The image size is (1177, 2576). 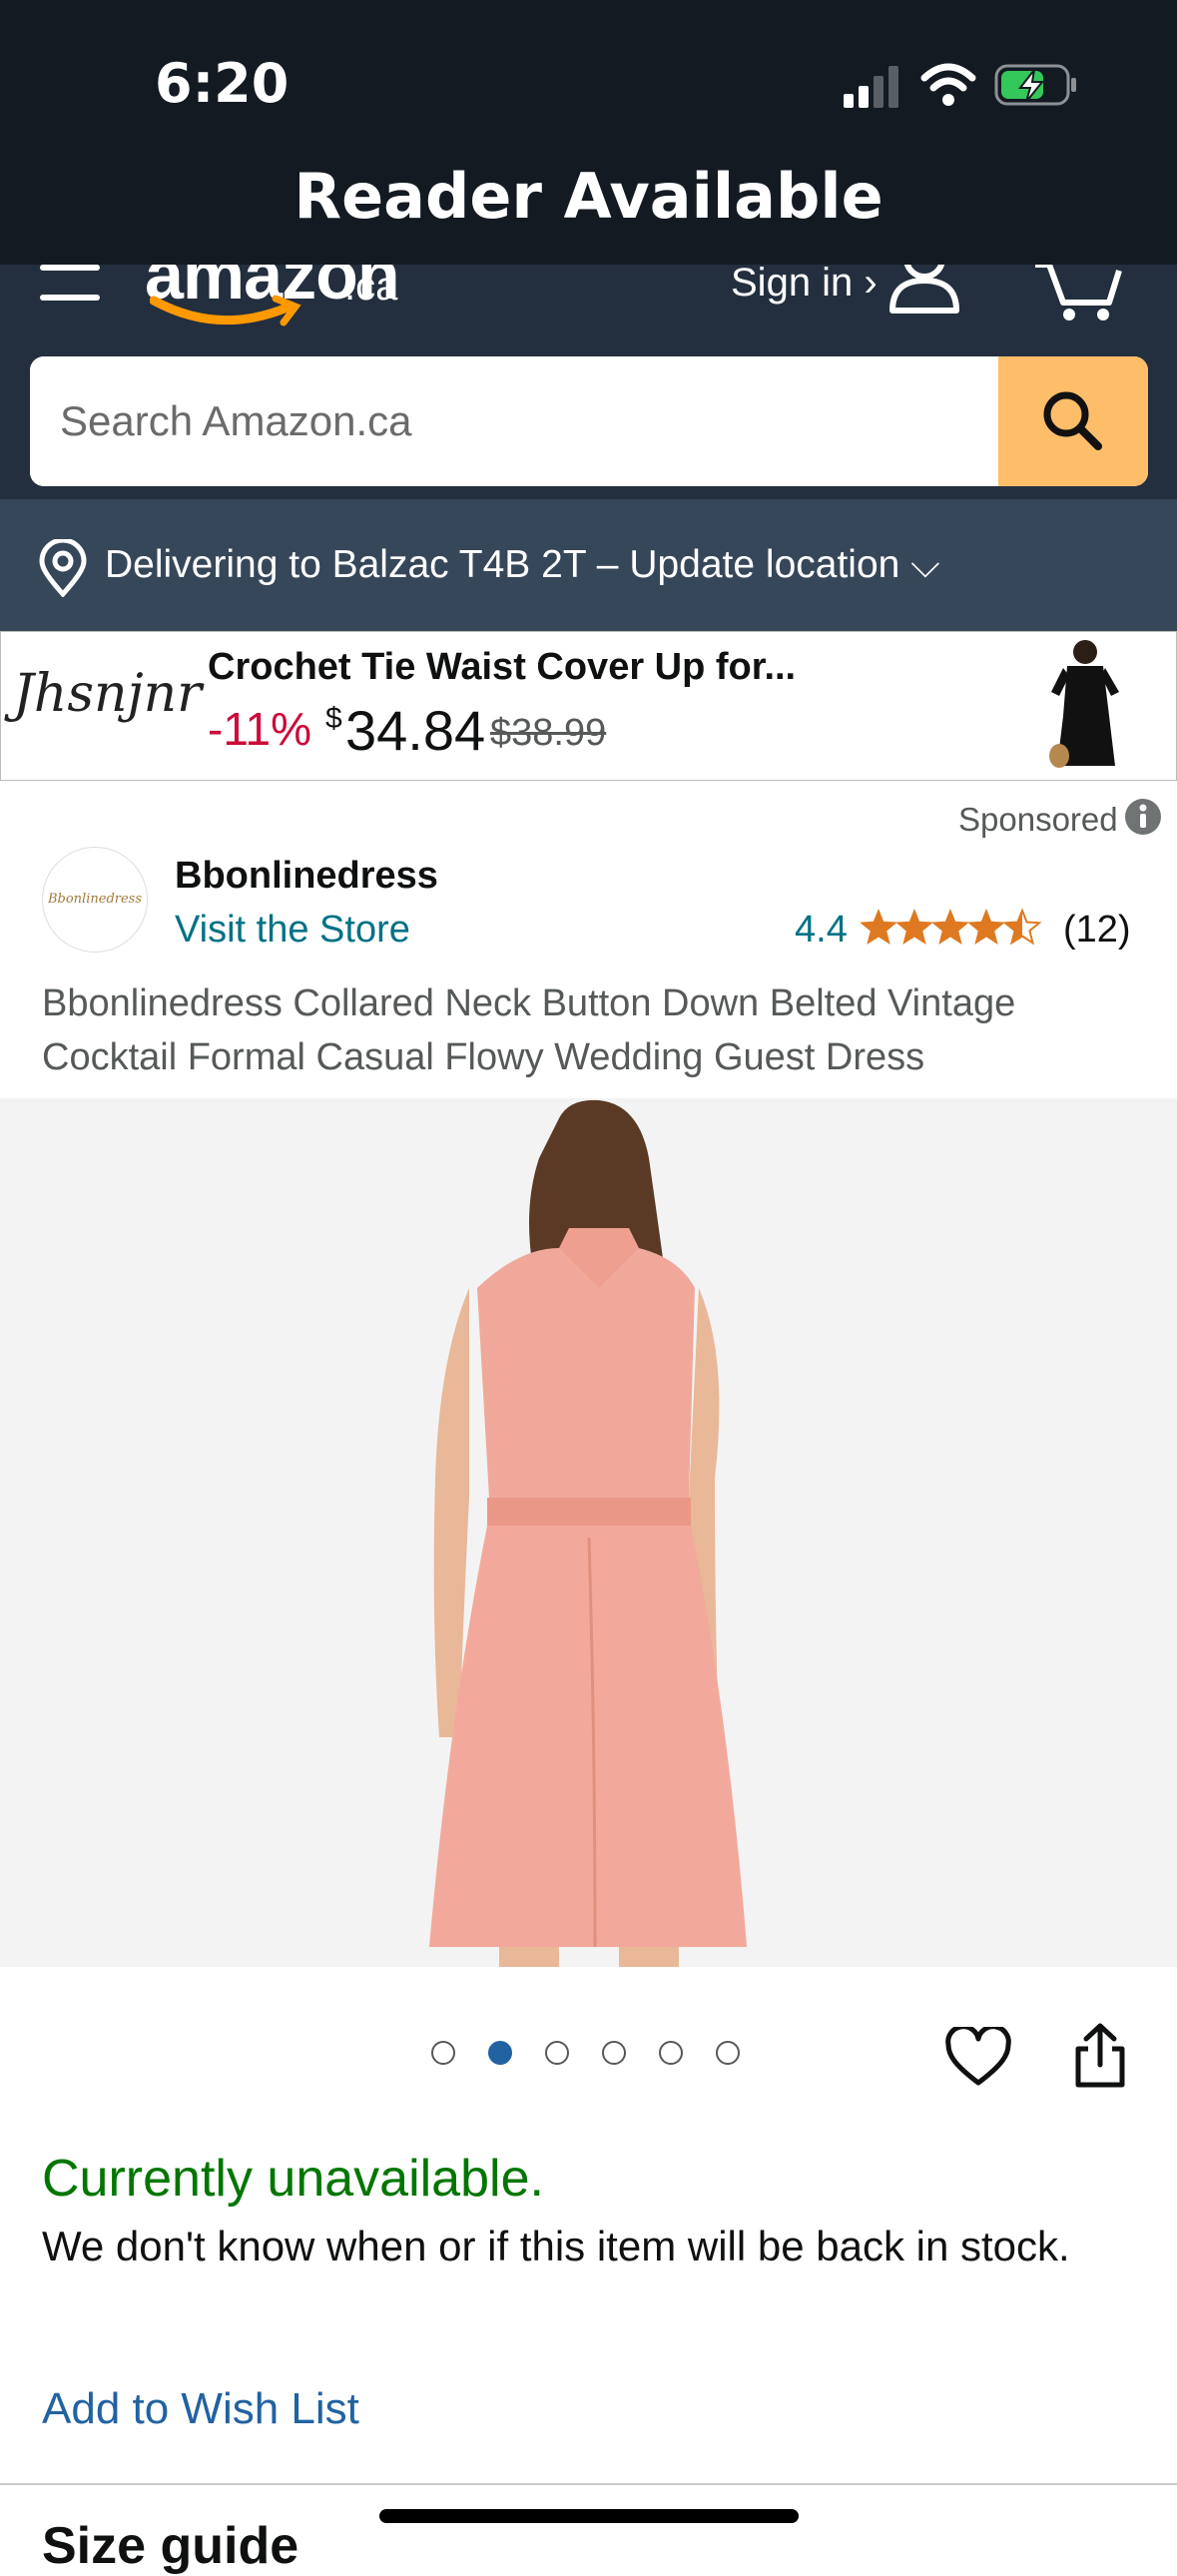 I want to click on brand-logo: Bbonlinedress, so click(x=95, y=900).